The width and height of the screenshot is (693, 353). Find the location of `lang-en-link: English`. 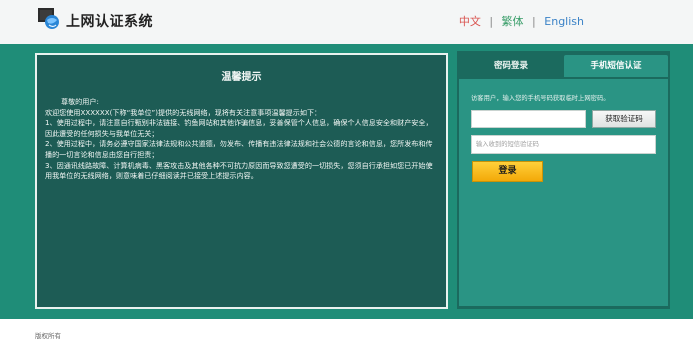

lang-en-link: English is located at coordinates (564, 21).